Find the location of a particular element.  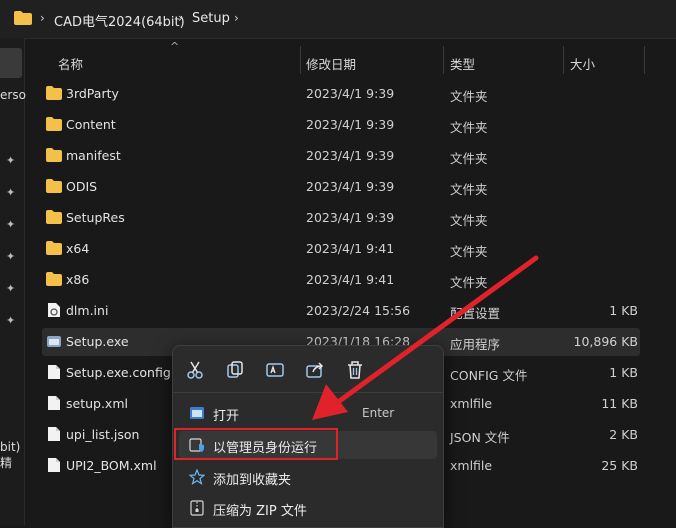

column-header-size: 大小 is located at coordinates (582, 63).